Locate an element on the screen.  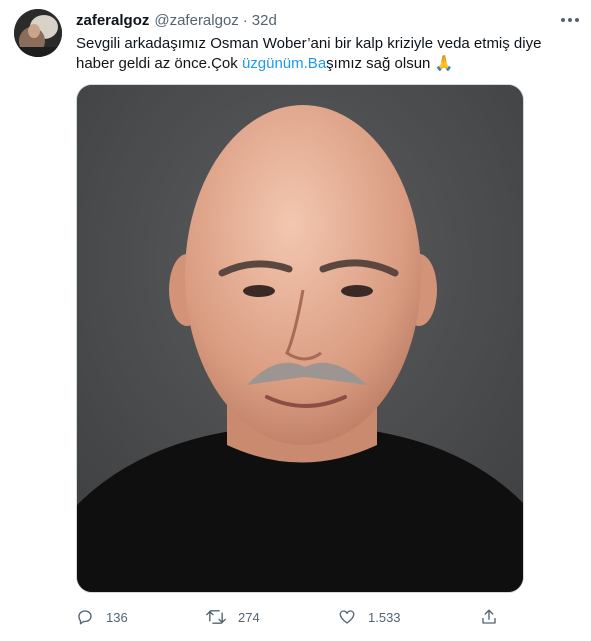
share-icon is located at coordinates (489, 616).